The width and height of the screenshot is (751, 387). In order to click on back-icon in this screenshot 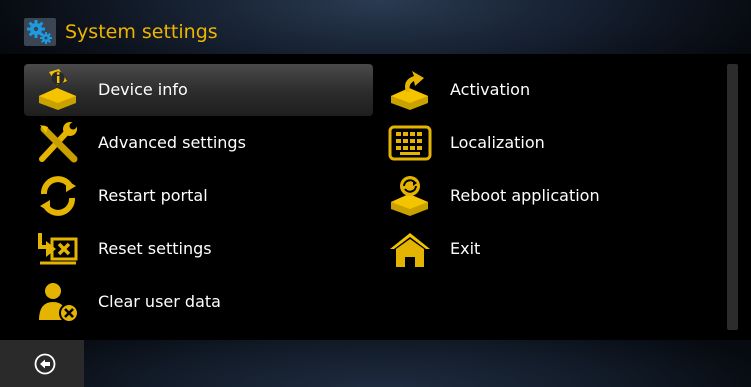, I will do `click(45, 364)`.